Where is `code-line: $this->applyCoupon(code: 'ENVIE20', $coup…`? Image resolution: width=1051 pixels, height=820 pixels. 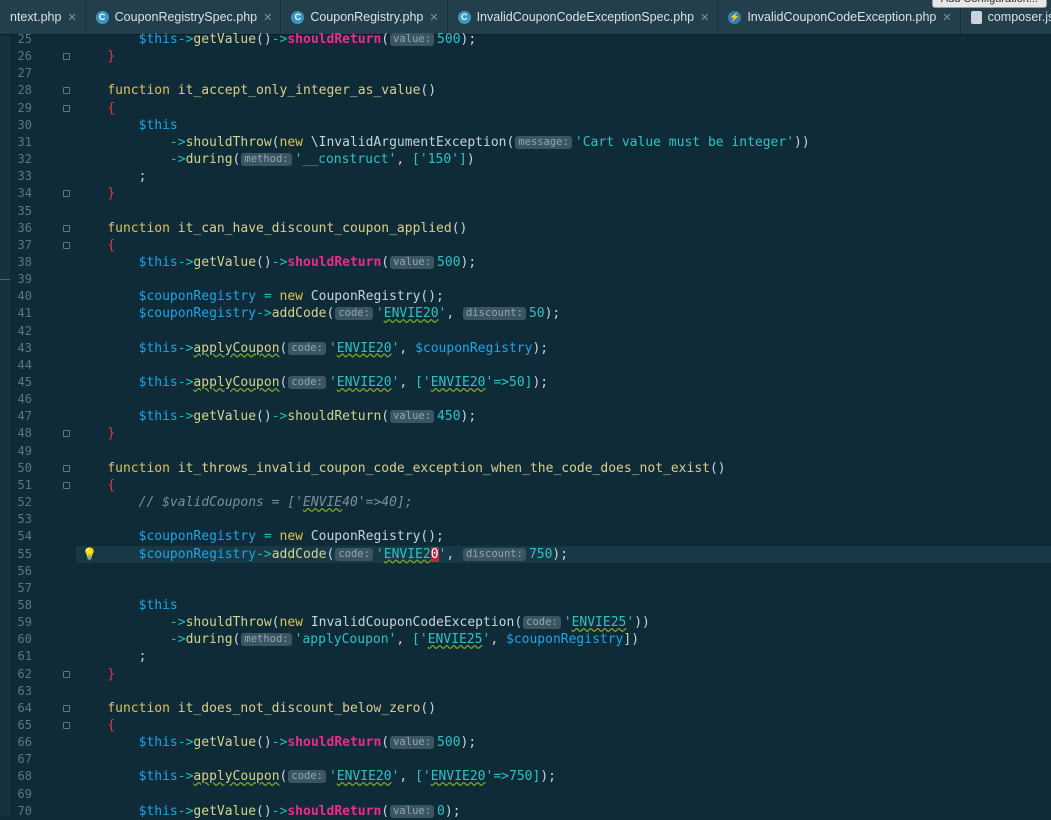 code-line: $this->applyCoupon(code: 'ENVIE20', $coup… is located at coordinates (563, 348).